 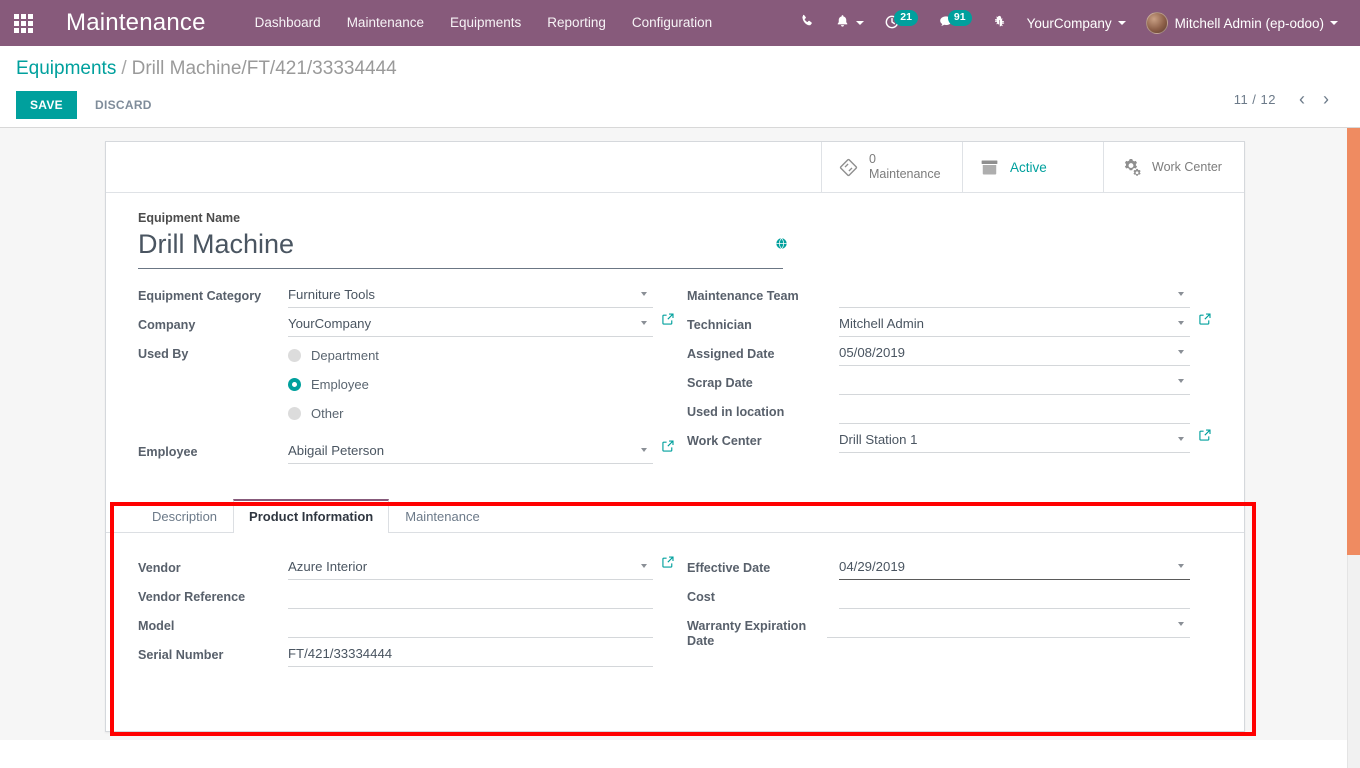 I want to click on field-cost: Cost, so click(x=949, y=598).